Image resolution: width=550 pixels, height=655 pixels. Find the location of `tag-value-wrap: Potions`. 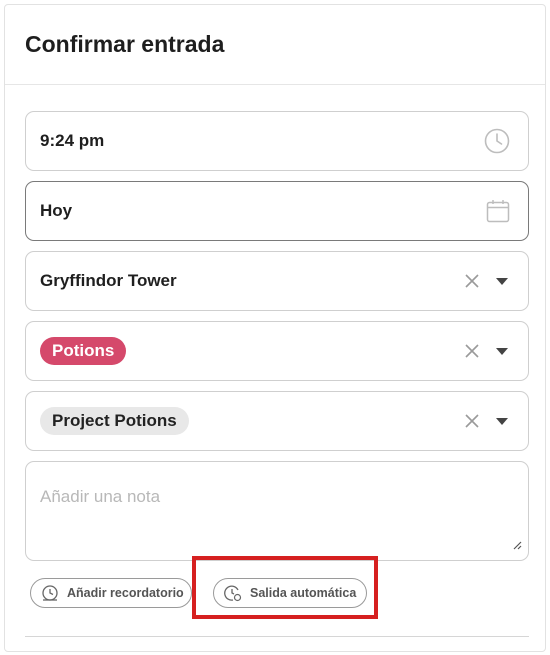

tag-value-wrap: Potions is located at coordinates (277, 351).